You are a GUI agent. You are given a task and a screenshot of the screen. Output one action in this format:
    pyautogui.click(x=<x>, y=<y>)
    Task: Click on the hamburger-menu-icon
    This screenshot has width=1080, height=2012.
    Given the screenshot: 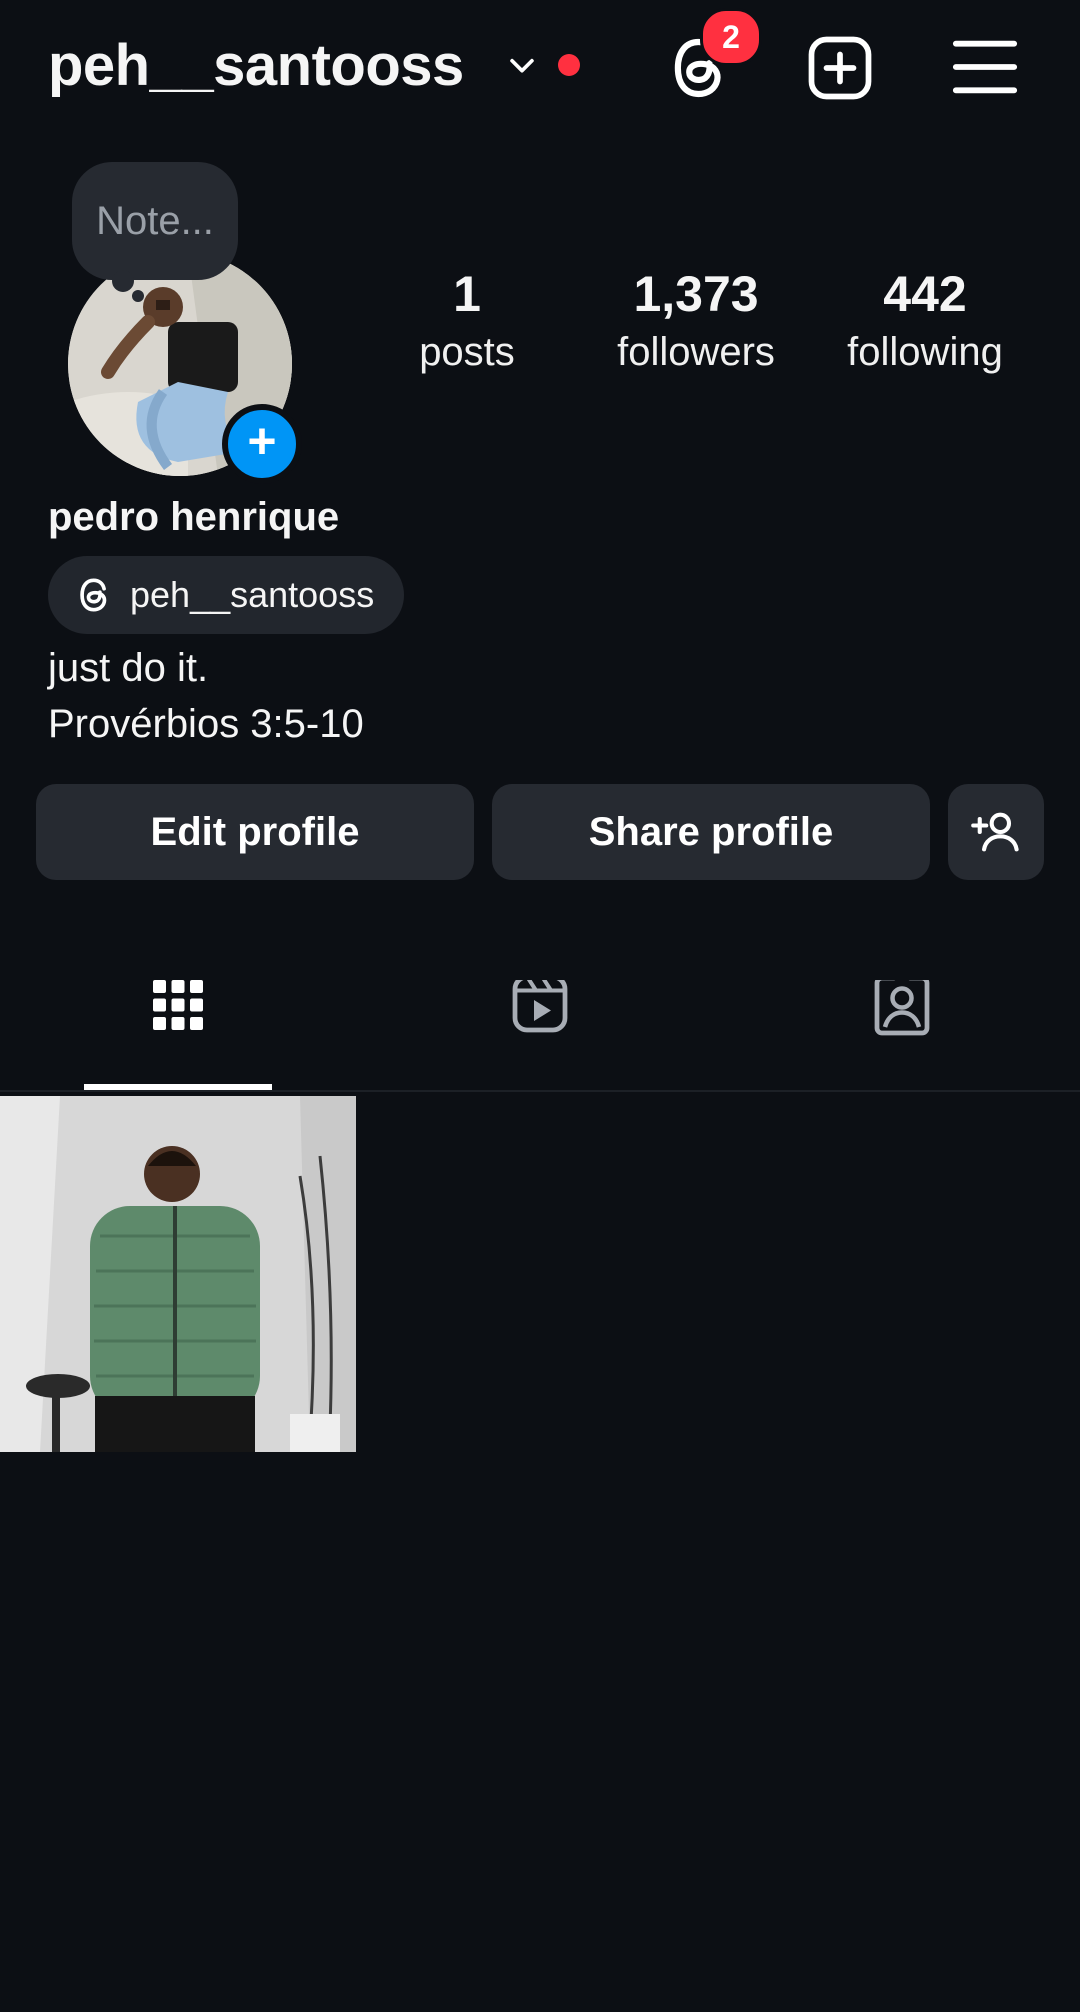 What is the action you would take?
    pyautogui.click(x=985, y=67)
    